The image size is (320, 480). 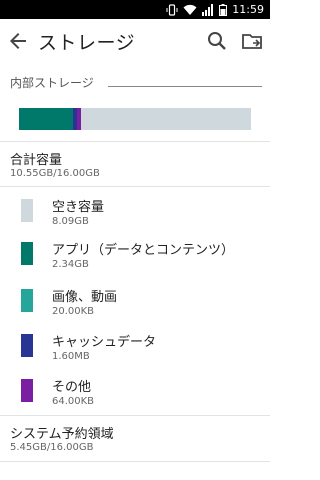 I want to click on vibrate-icon, so click(x=172, y=9).